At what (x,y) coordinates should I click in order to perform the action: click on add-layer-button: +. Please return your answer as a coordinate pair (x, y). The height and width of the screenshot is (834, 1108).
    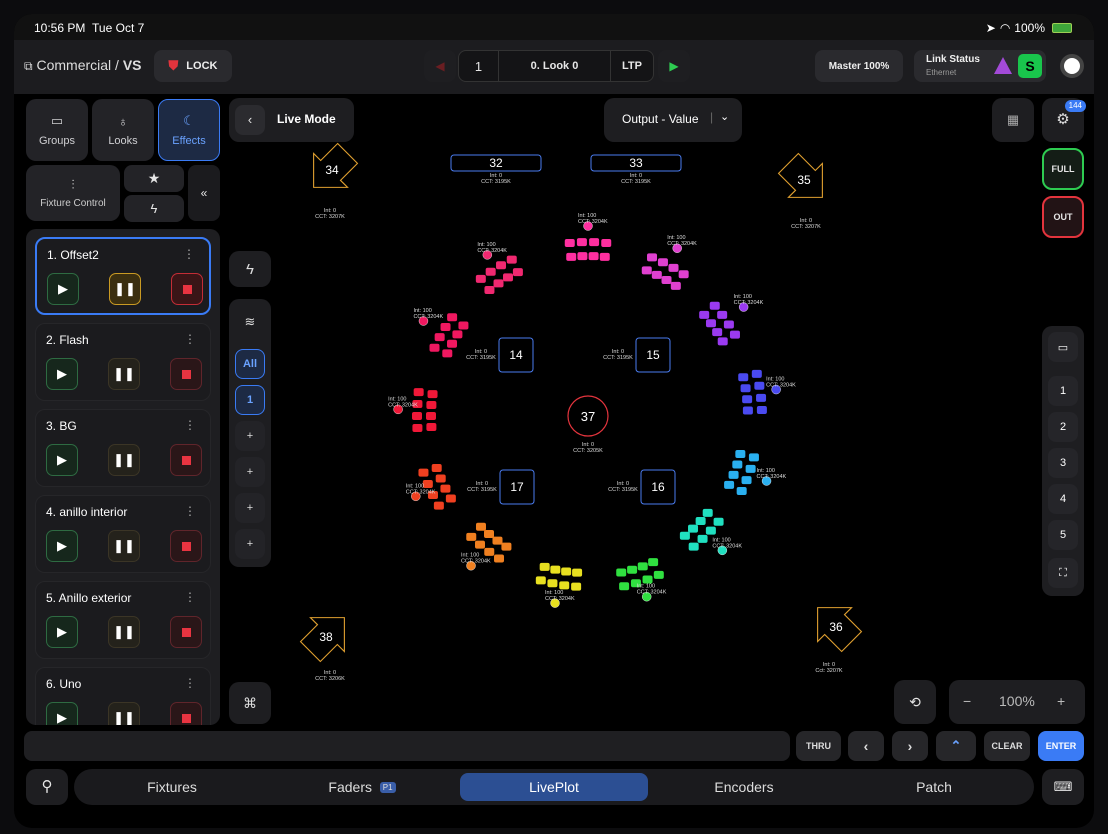
    Looking at the image, I should click on (250, 436).